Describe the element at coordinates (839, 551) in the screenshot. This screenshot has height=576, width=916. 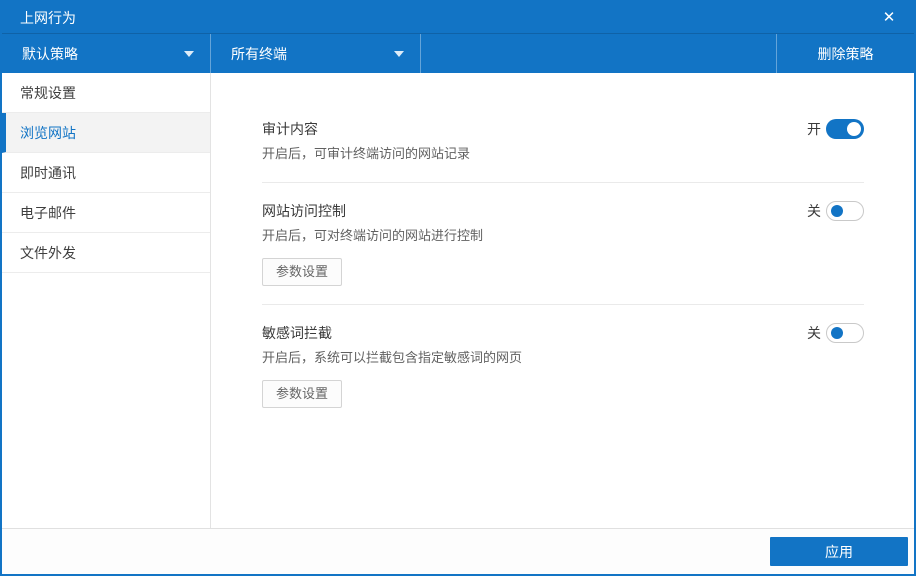
I see `apply-button: 应用` at that location.